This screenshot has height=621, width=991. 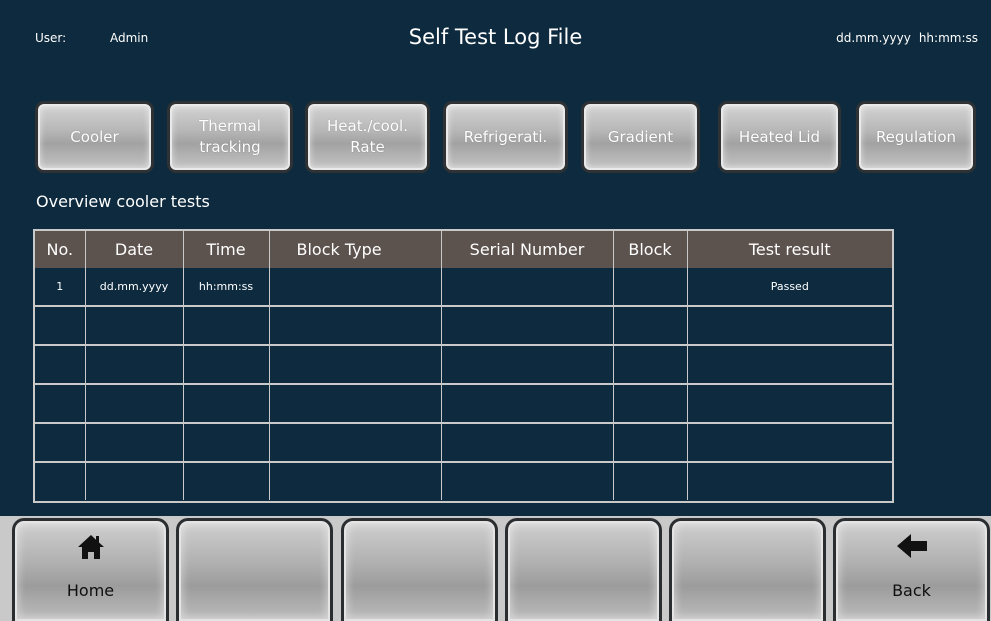 I want to click on home-button-label: Home, so click(x=90, y=590).